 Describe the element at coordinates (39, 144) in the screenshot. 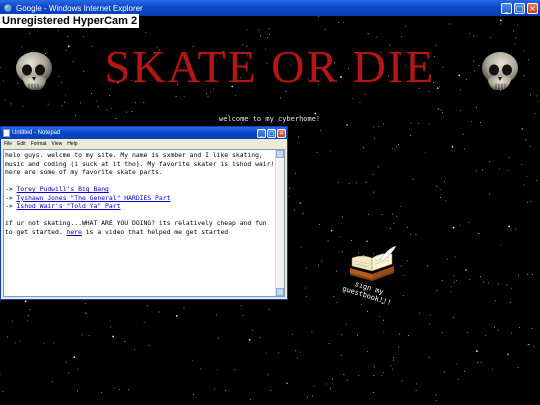

I see `menu-format: Format` at that location.